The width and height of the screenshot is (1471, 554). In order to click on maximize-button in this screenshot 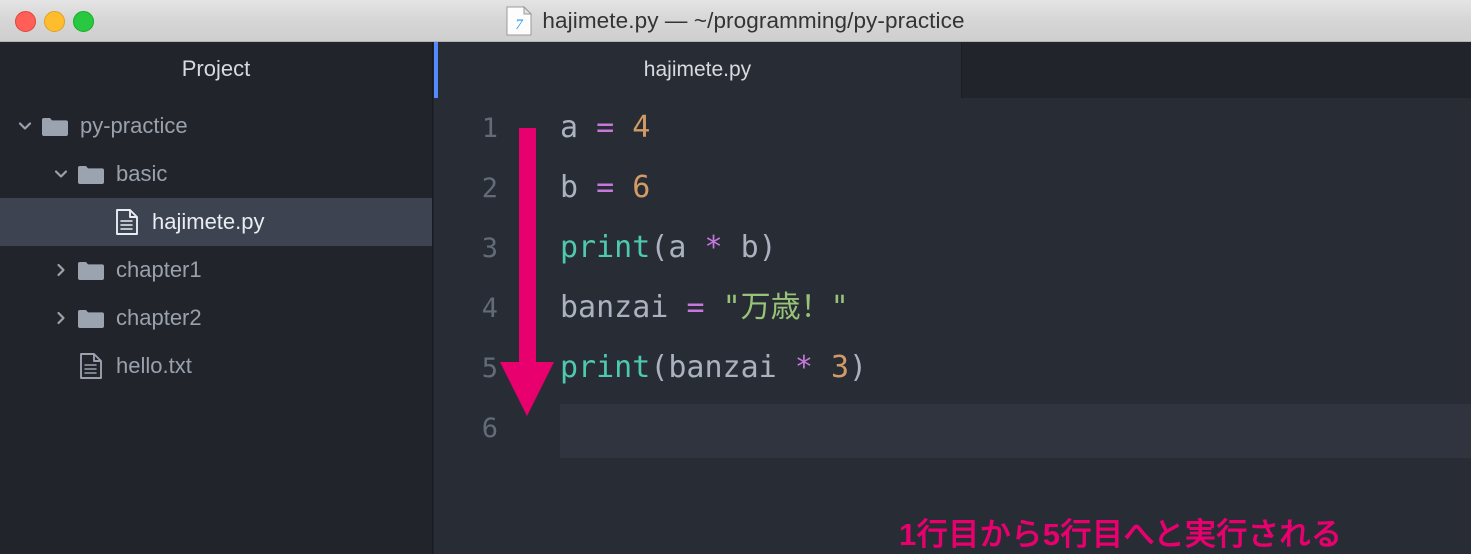, I will do `click(83, 21)`.